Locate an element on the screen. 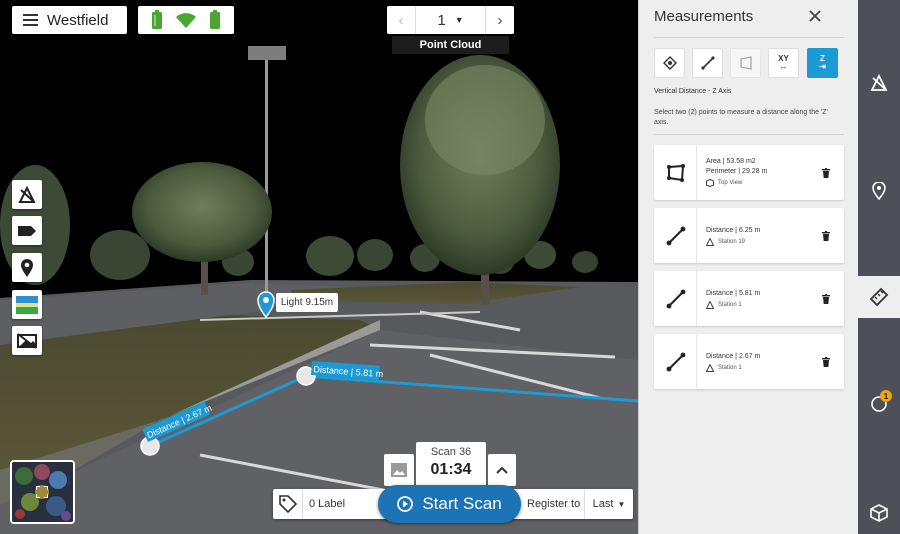 The width and height of the screenshot is (900, 534). measurement-distance: Distance | 2.67 m is located at coordinates (733, 356).